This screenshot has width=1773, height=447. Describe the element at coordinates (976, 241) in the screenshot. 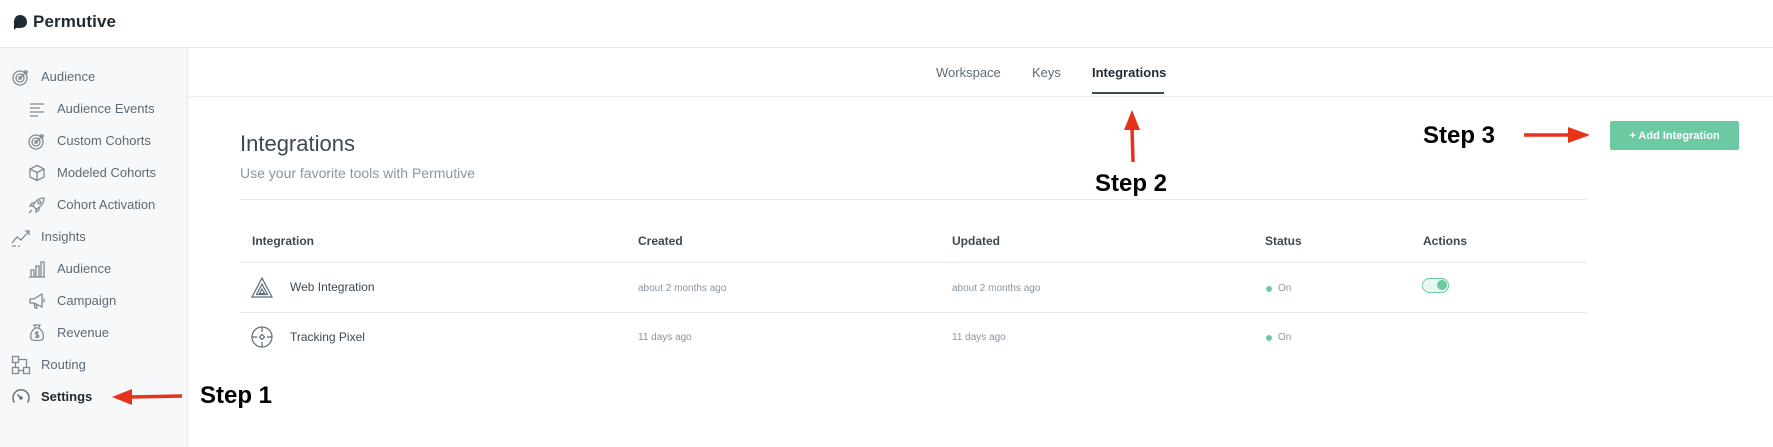

I see `column-header-updated: Updated` at that location.